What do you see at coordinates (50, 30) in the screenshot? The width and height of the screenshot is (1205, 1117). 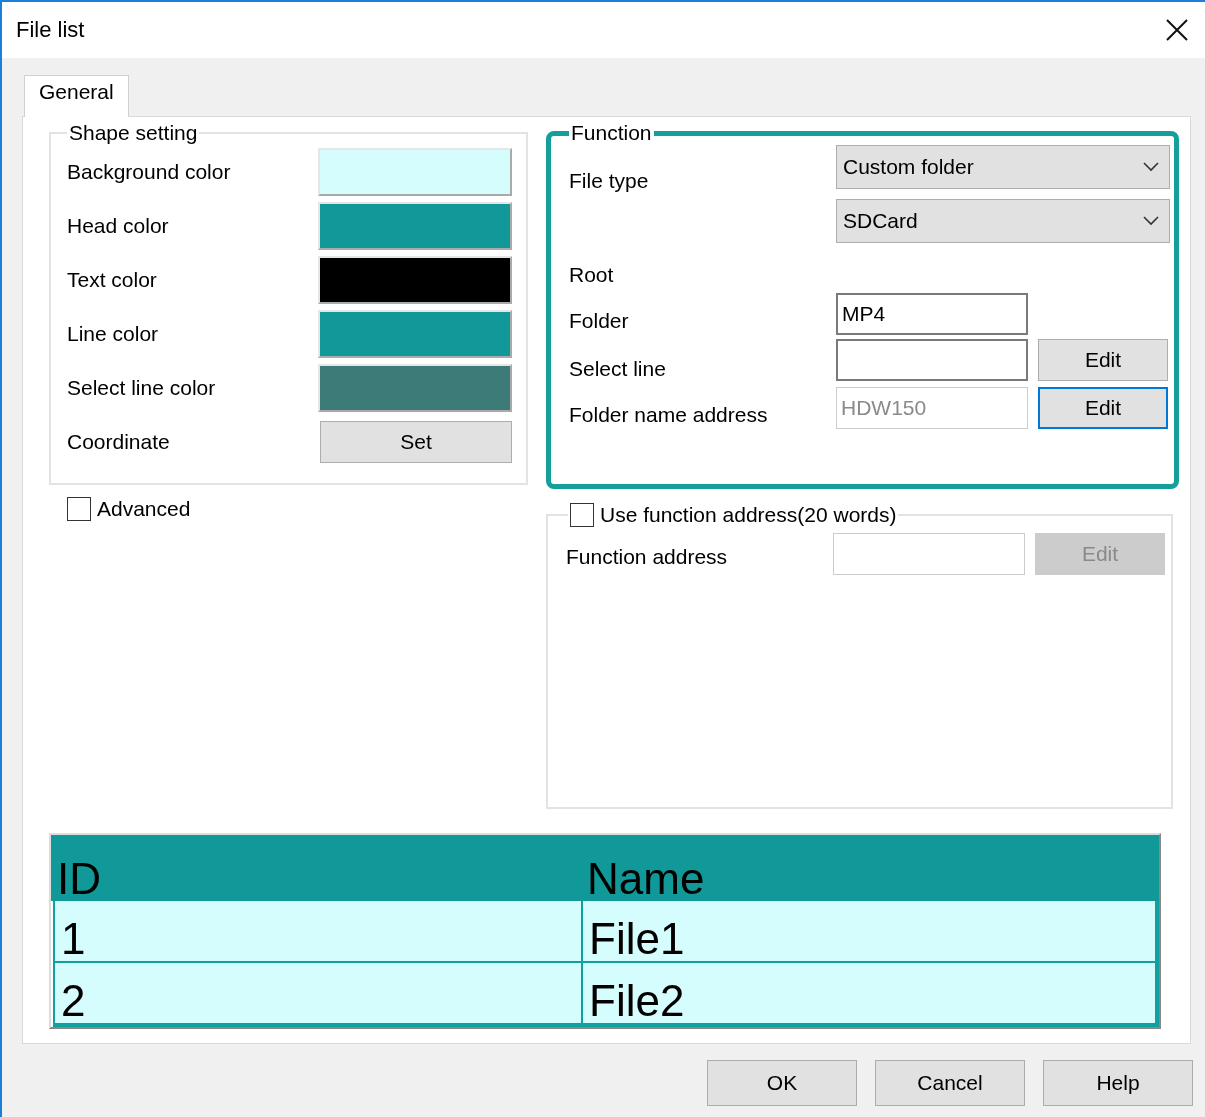 I see `window-title: File list` at bounding box center [50, 30].